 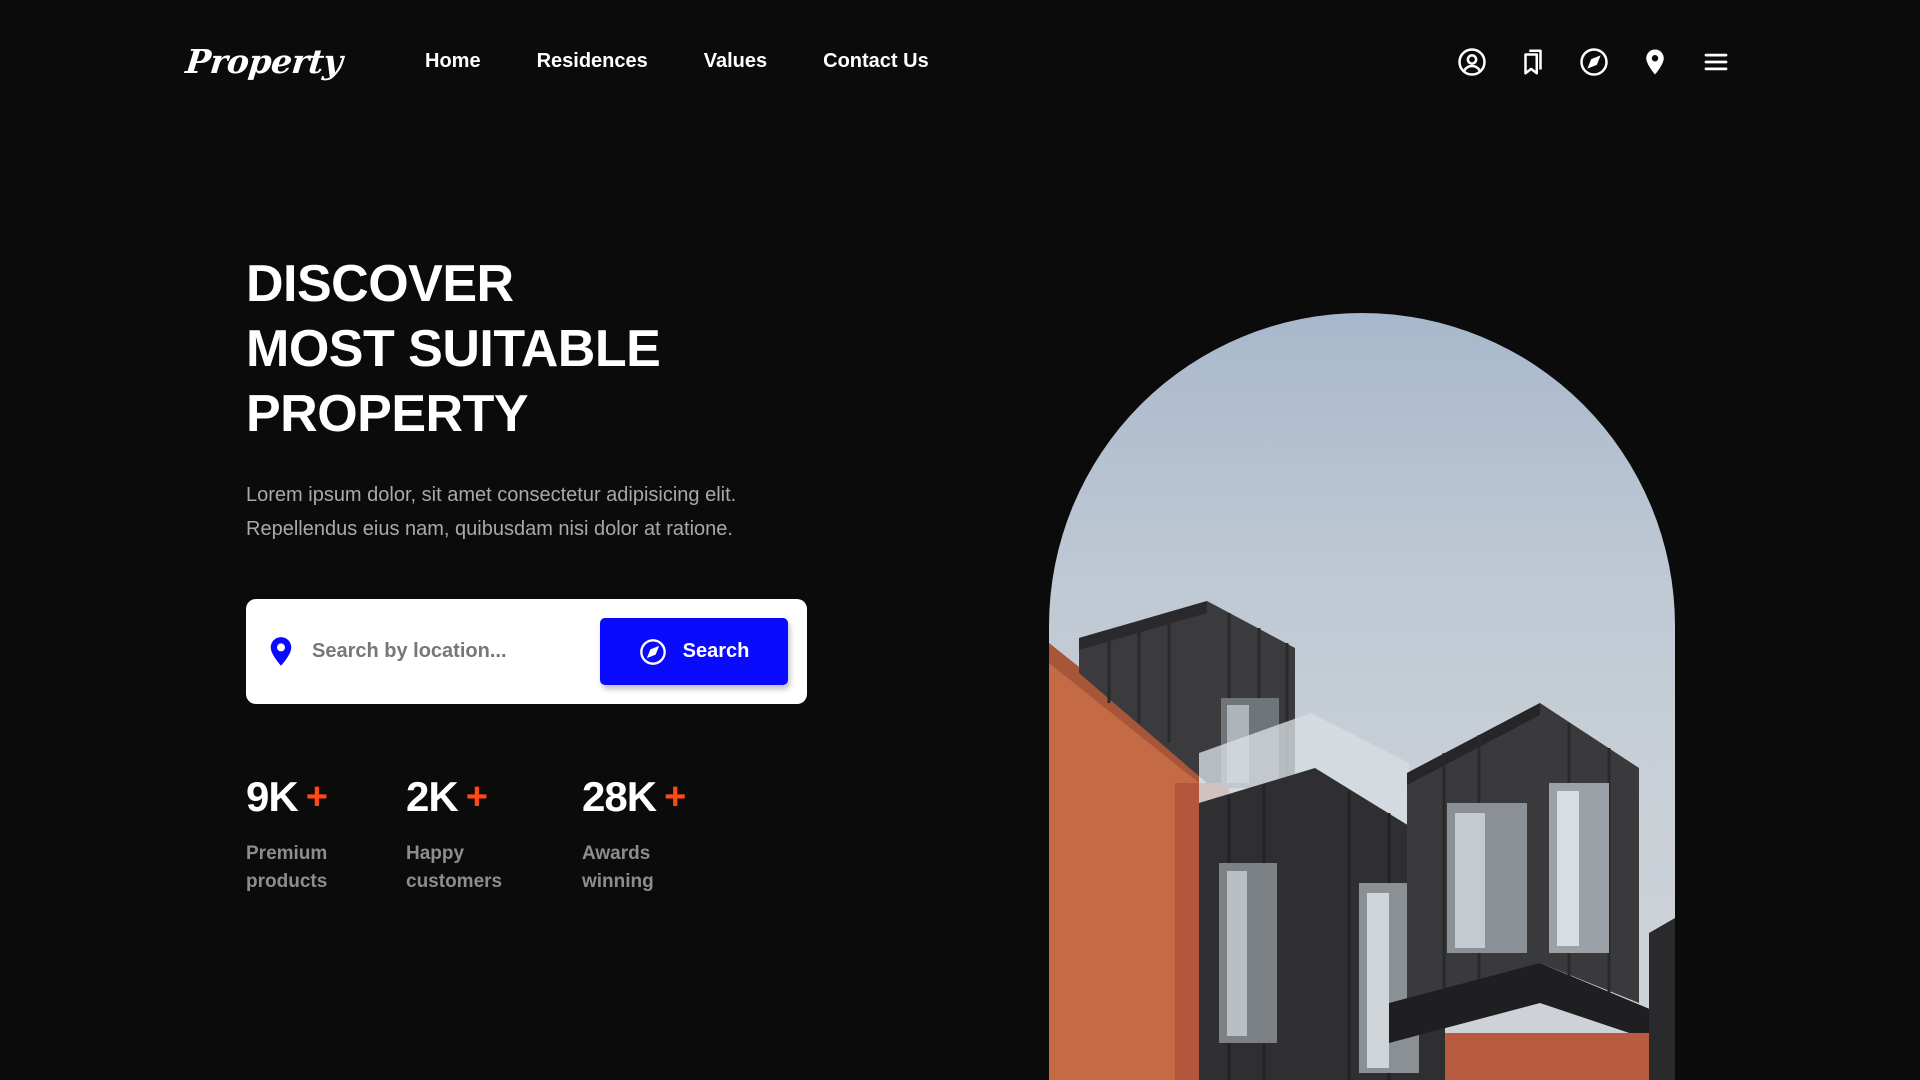 I want to click on menu-icon, so click(x=1716, y=62).